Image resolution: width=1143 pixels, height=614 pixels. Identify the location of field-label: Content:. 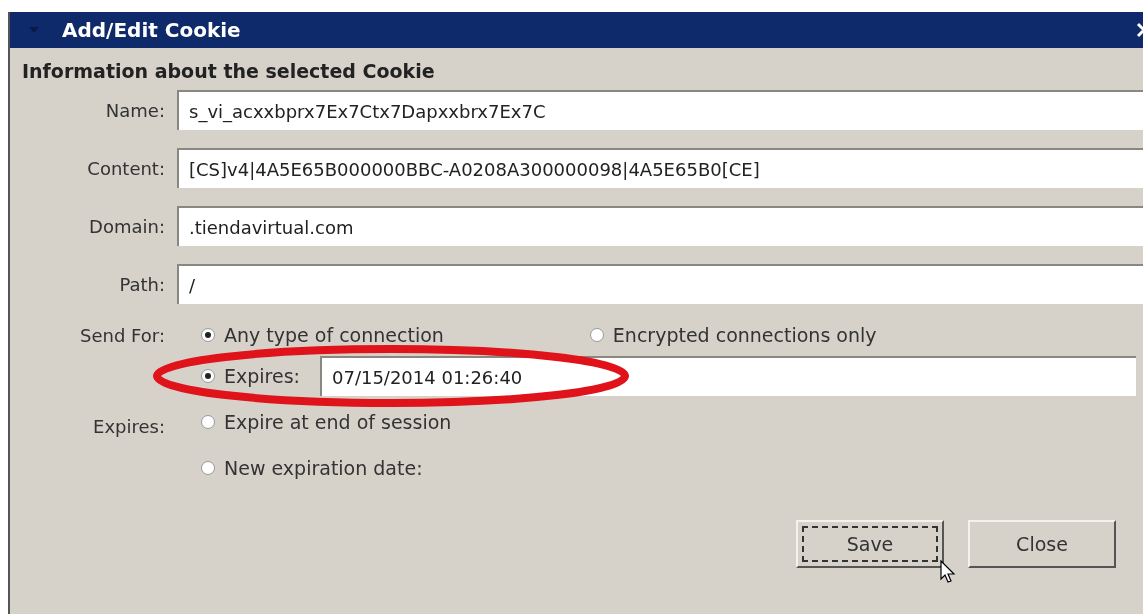
(125, 168).